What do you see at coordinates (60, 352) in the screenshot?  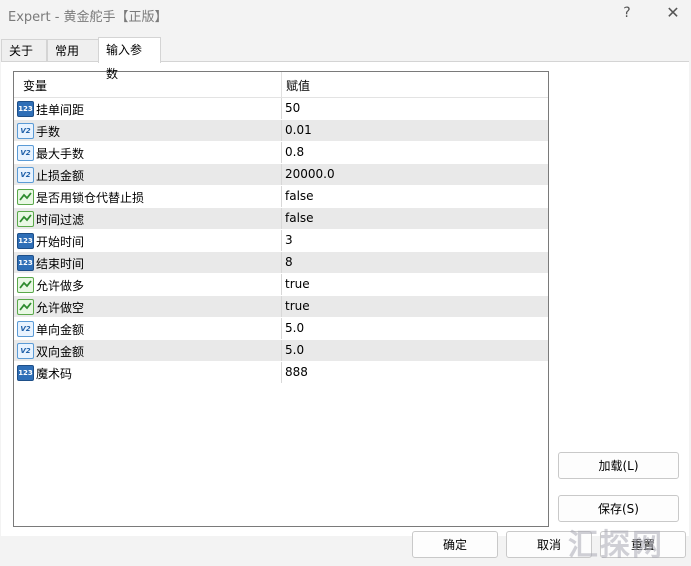 I see `parameter-name: 双向金额` at bounding box center [60, 352].